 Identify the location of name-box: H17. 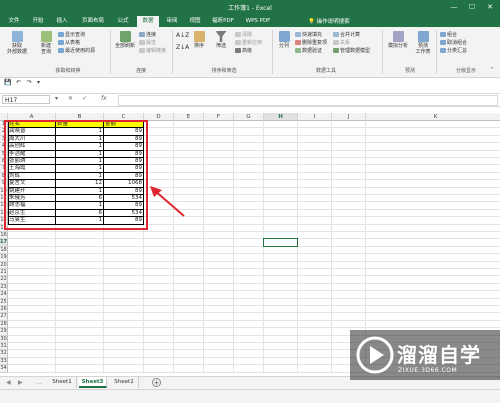
(26, 99).